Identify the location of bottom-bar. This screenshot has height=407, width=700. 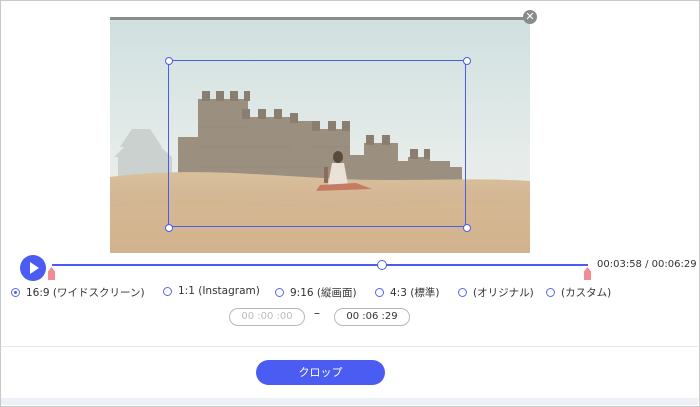
(349, 401).